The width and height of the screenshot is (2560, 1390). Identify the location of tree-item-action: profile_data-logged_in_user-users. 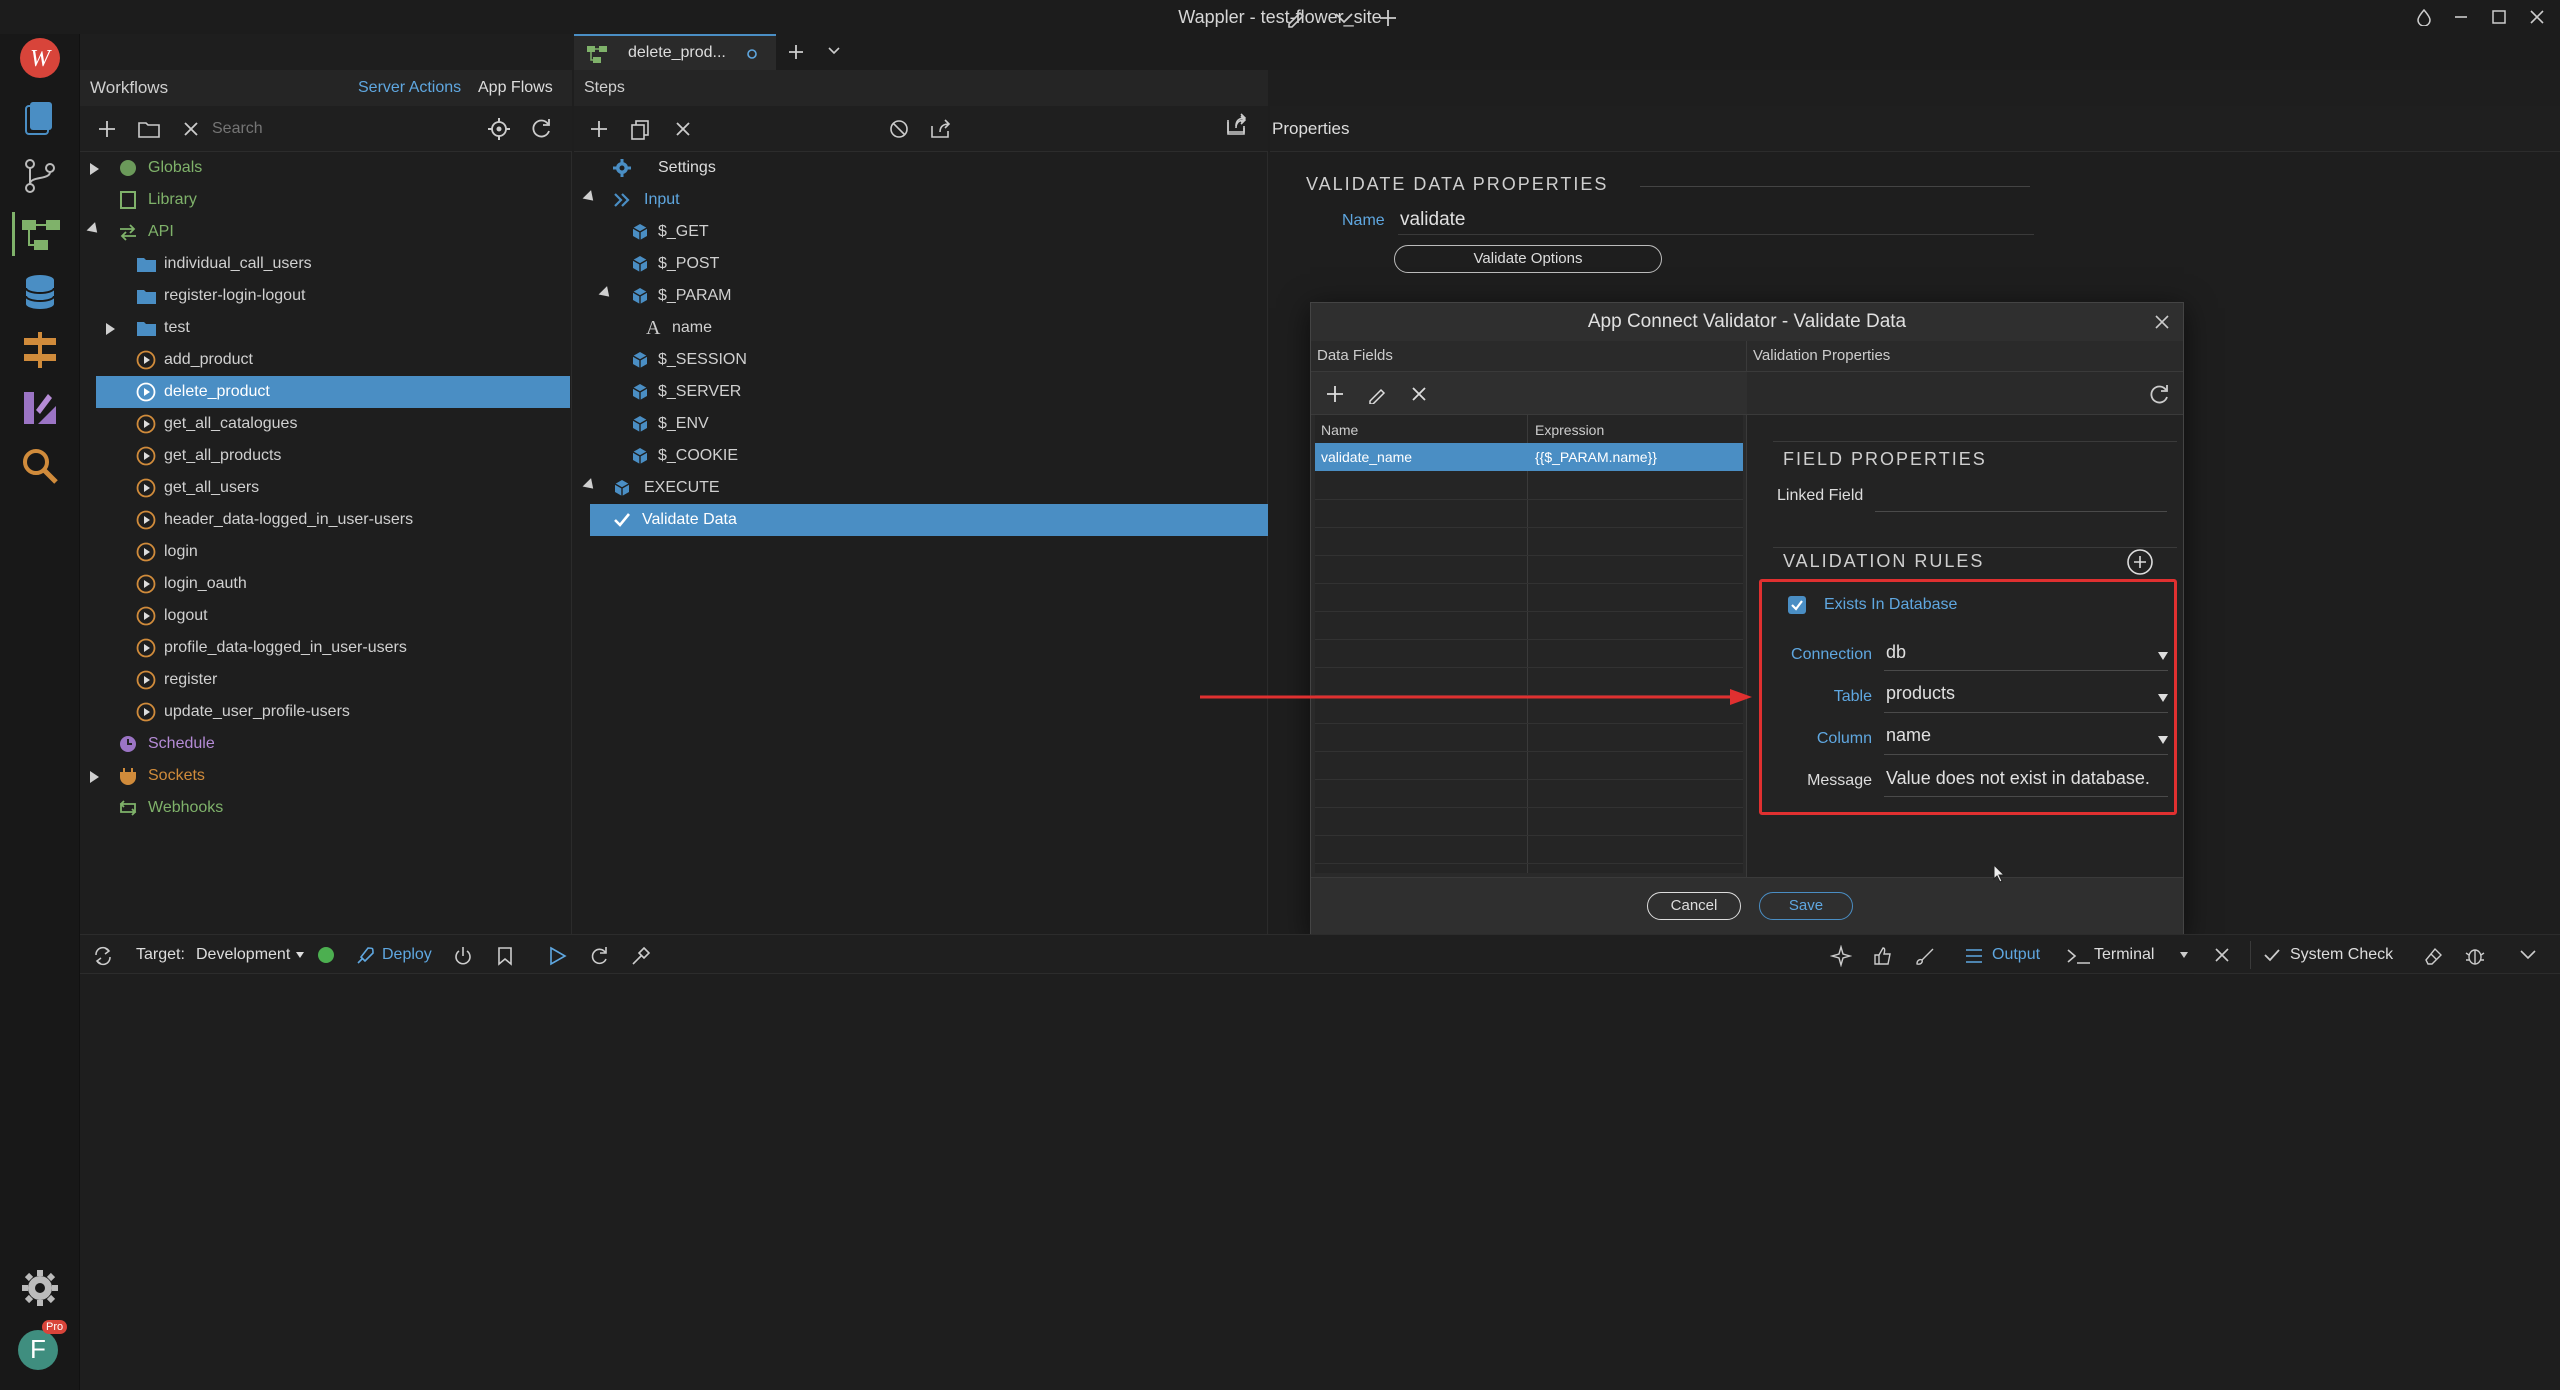
(326, 648).